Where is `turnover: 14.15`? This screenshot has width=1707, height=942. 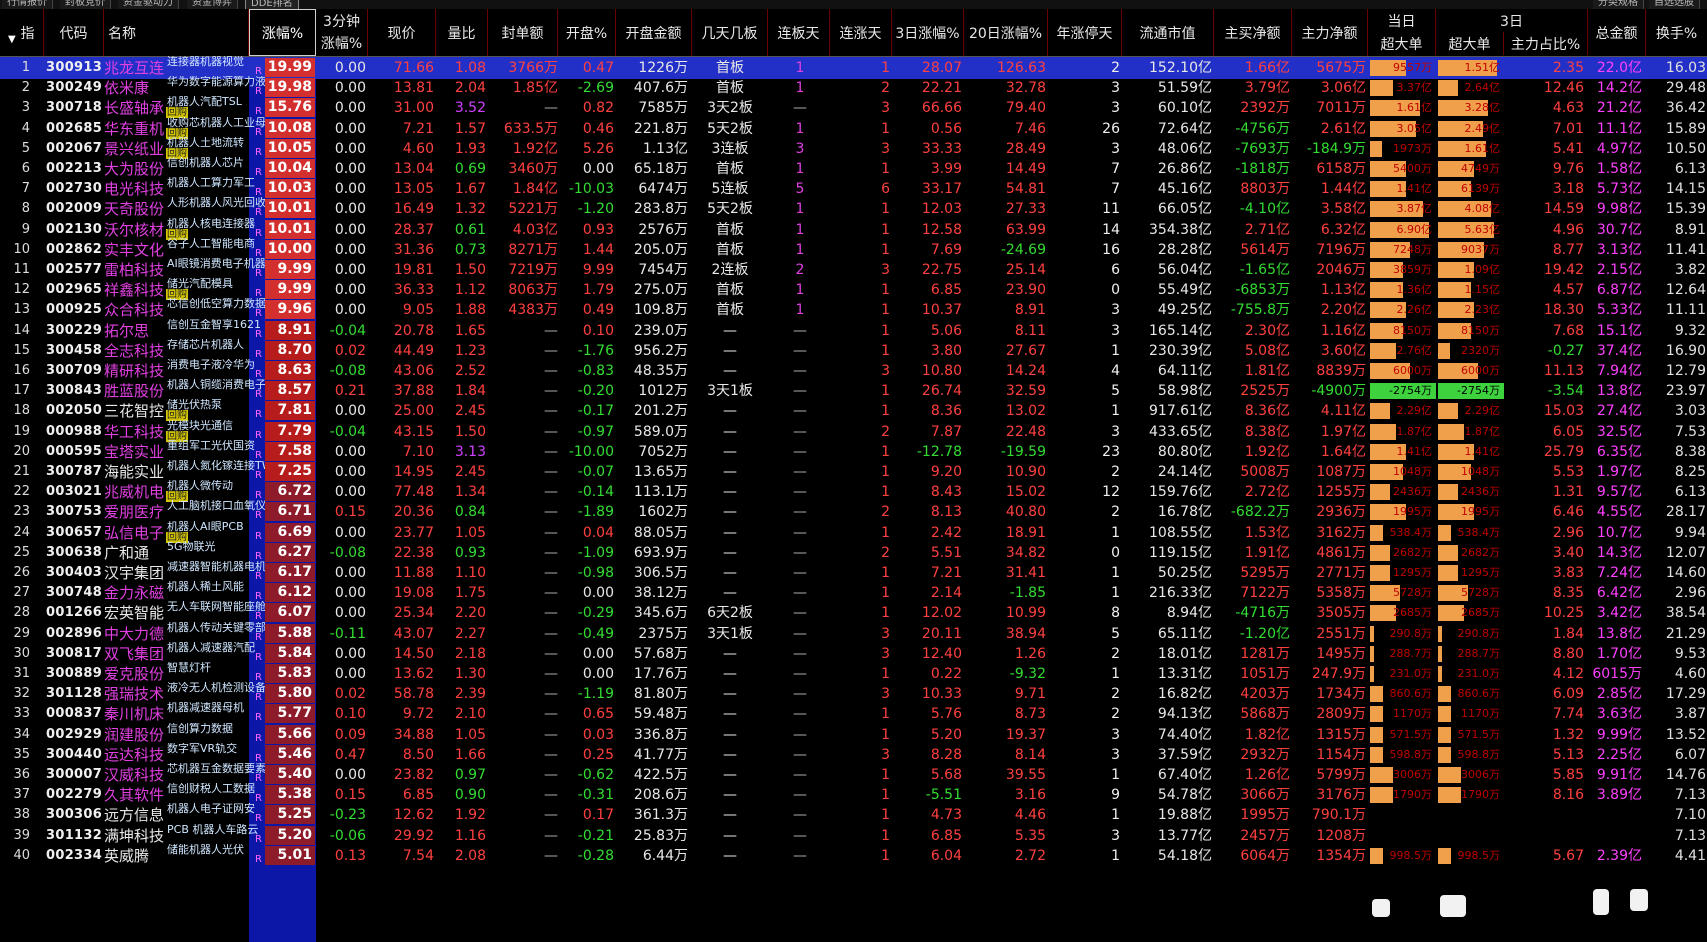
turnover: 14.15 is located at coordinates (1685, 189).